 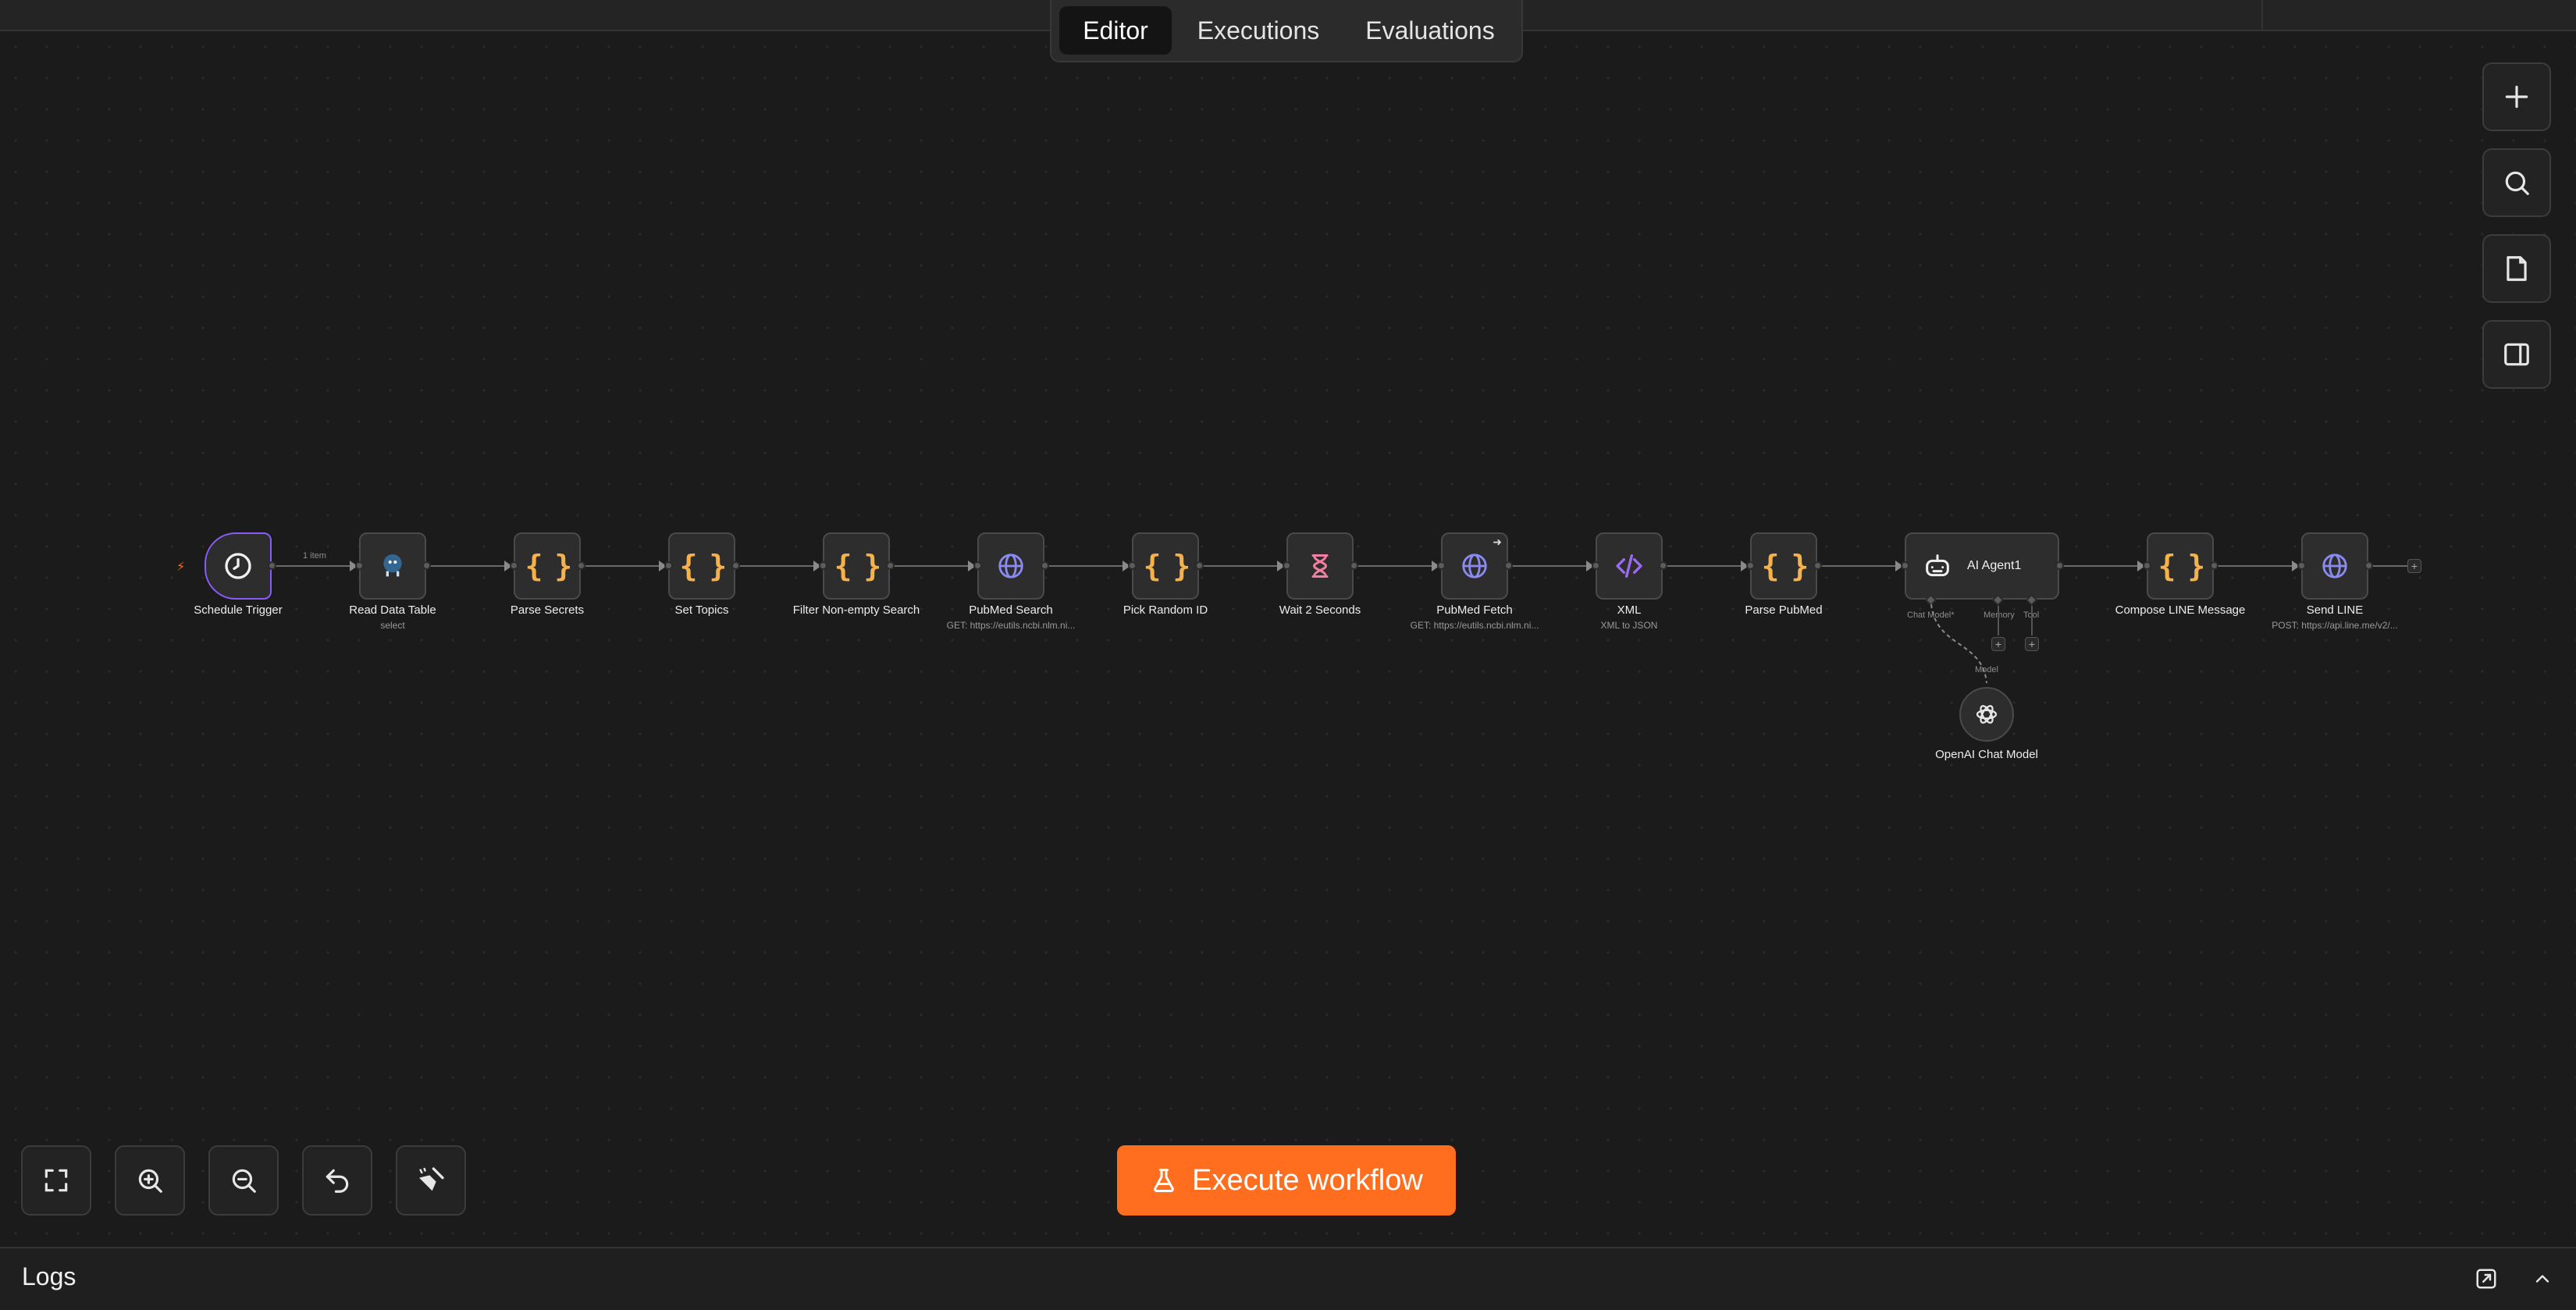 I want to click on node-subtitle: XML to JSON, so click(x=1629, y=625).